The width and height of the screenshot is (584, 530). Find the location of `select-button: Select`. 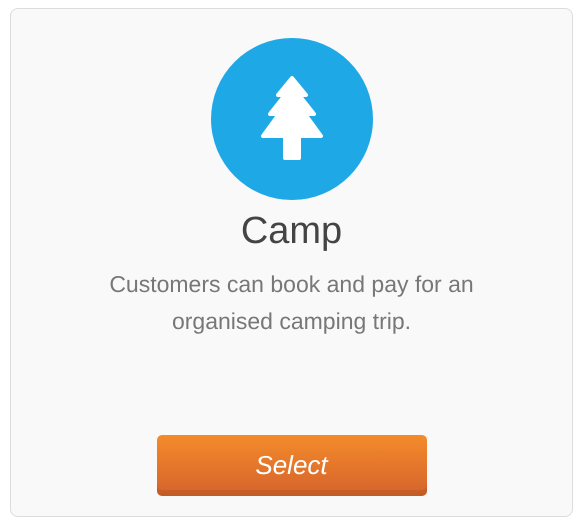

select-button: Select is located at coordinates (291, 465).